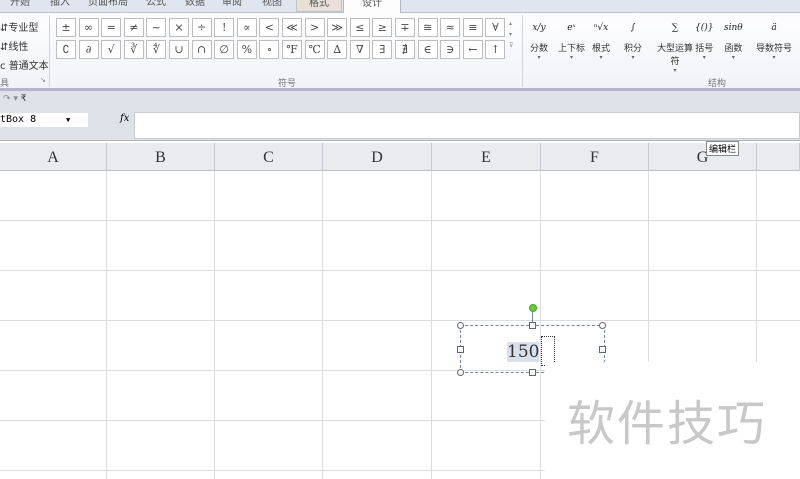 This screenshot has width=800, height=479. I want to click on column-header, so click(778, 157).